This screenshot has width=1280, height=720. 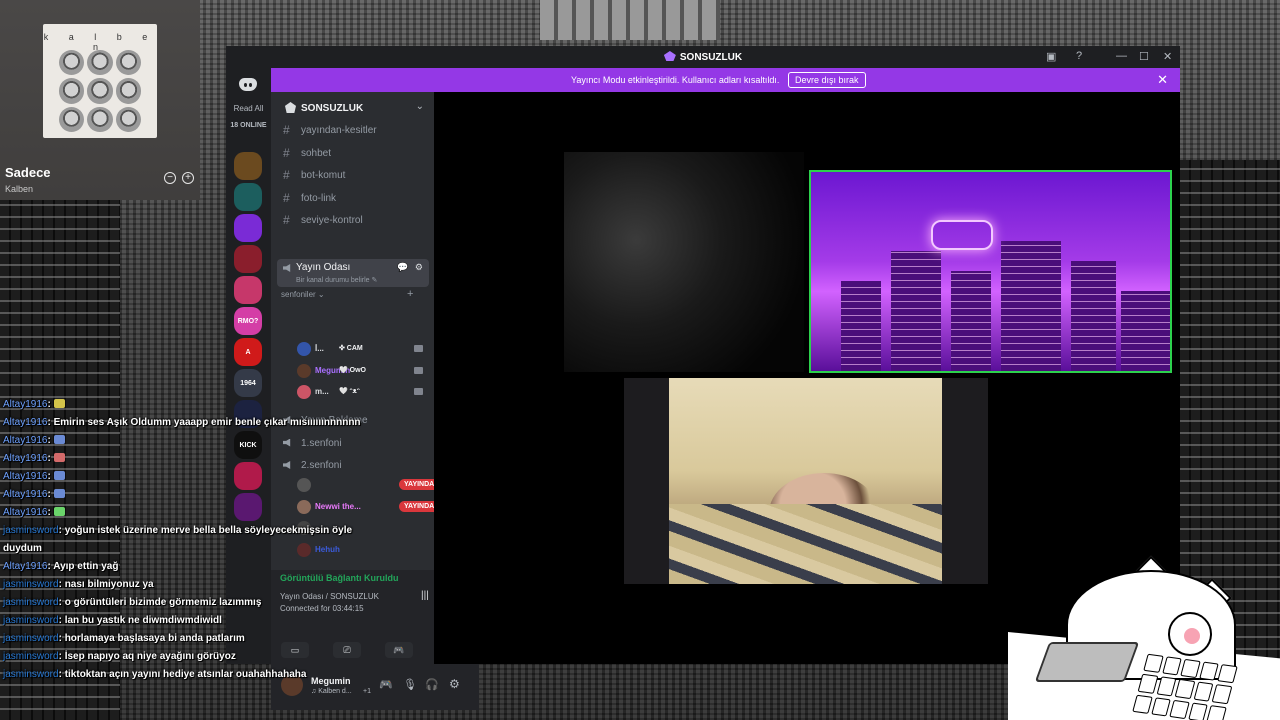 I want to click on discord-home-icon, so click(x=248, y=84).